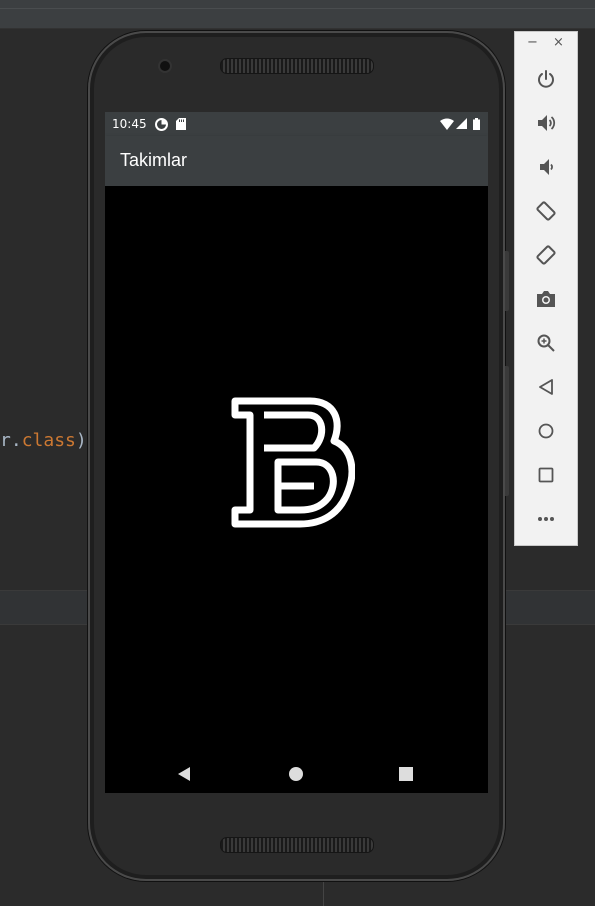 Image resolution: width=595 pixels, height=906 pixels. Describe the element at coordinates (532, 43) in the screenshot. I see `minimize-icon: −` at that location.